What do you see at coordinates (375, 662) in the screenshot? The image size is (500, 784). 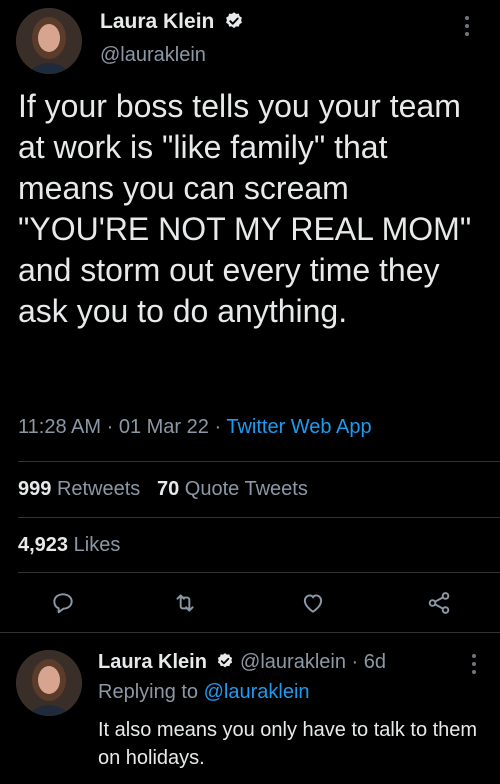 I see `reply-age: 6d` at bounding box center [375, 662].